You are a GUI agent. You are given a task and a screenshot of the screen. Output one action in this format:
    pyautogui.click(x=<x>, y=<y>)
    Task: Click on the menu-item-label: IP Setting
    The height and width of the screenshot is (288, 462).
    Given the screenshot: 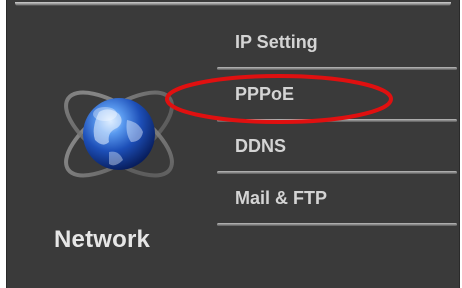 What is the action you would take?
    pyautogui.click(x=276, y=42)
    